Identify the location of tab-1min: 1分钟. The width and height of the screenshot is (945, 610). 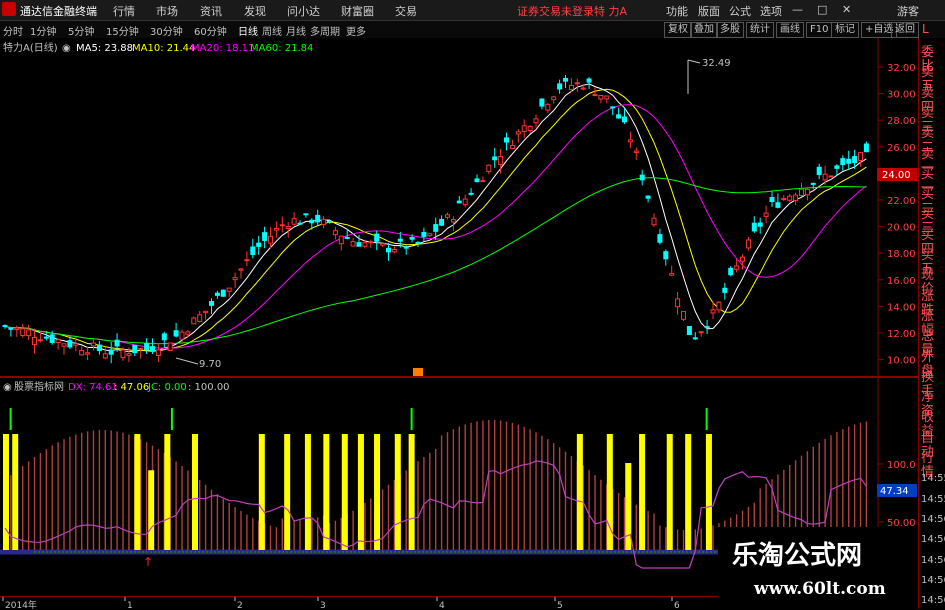
(43, 30).